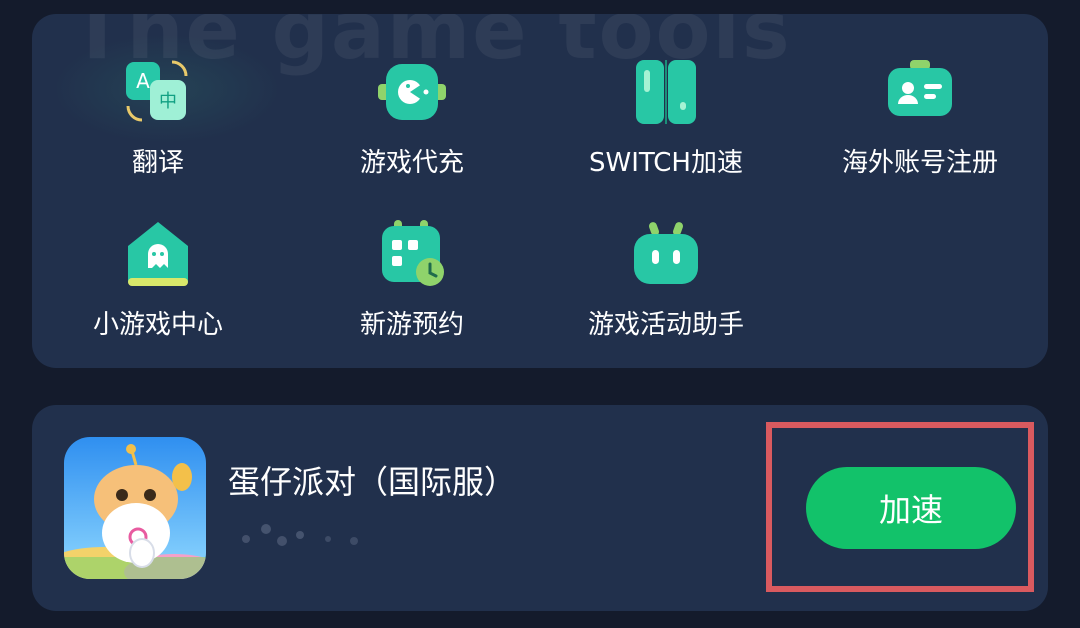 This screenshot has height=628, width=1080. I want to click on accelerate-button: 加速, so click(911, 508).